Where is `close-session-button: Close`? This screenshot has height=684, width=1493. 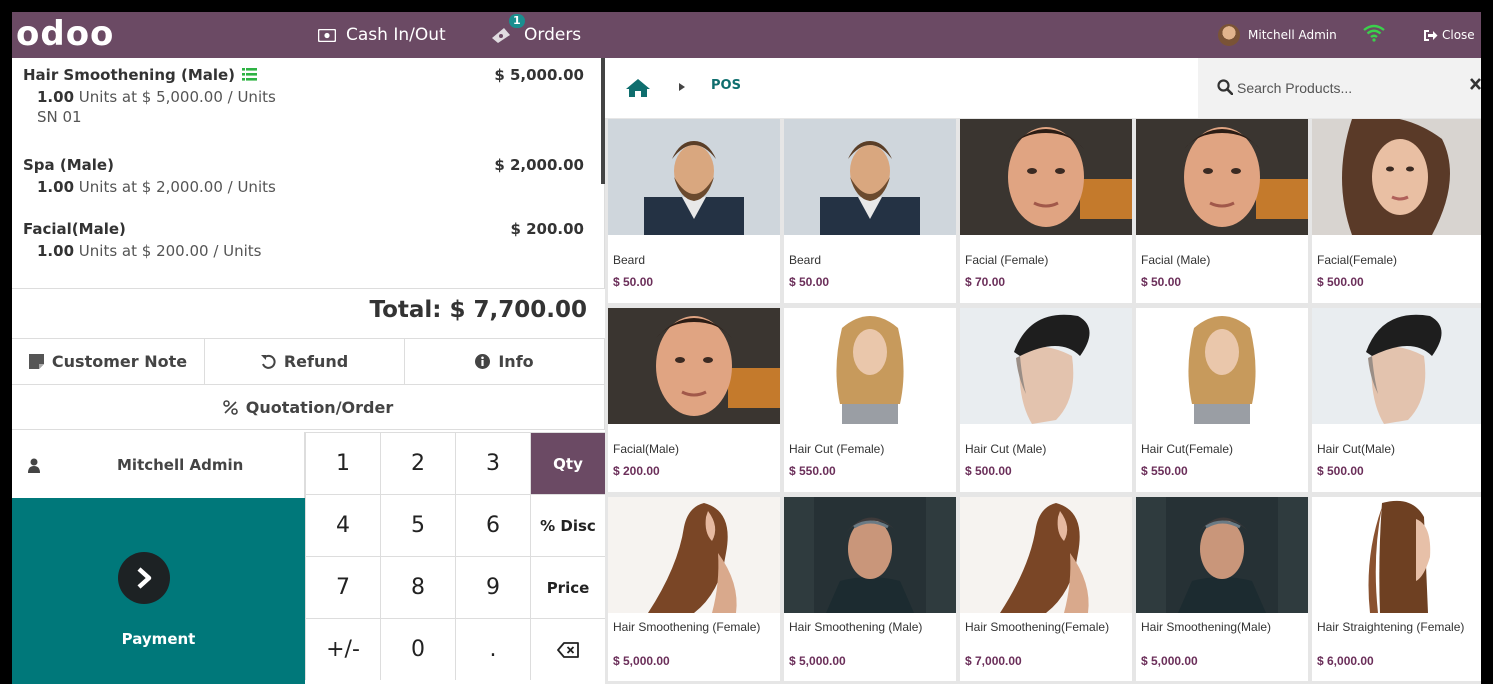 close-session-button: Close is located at coordinates (1449, 35).